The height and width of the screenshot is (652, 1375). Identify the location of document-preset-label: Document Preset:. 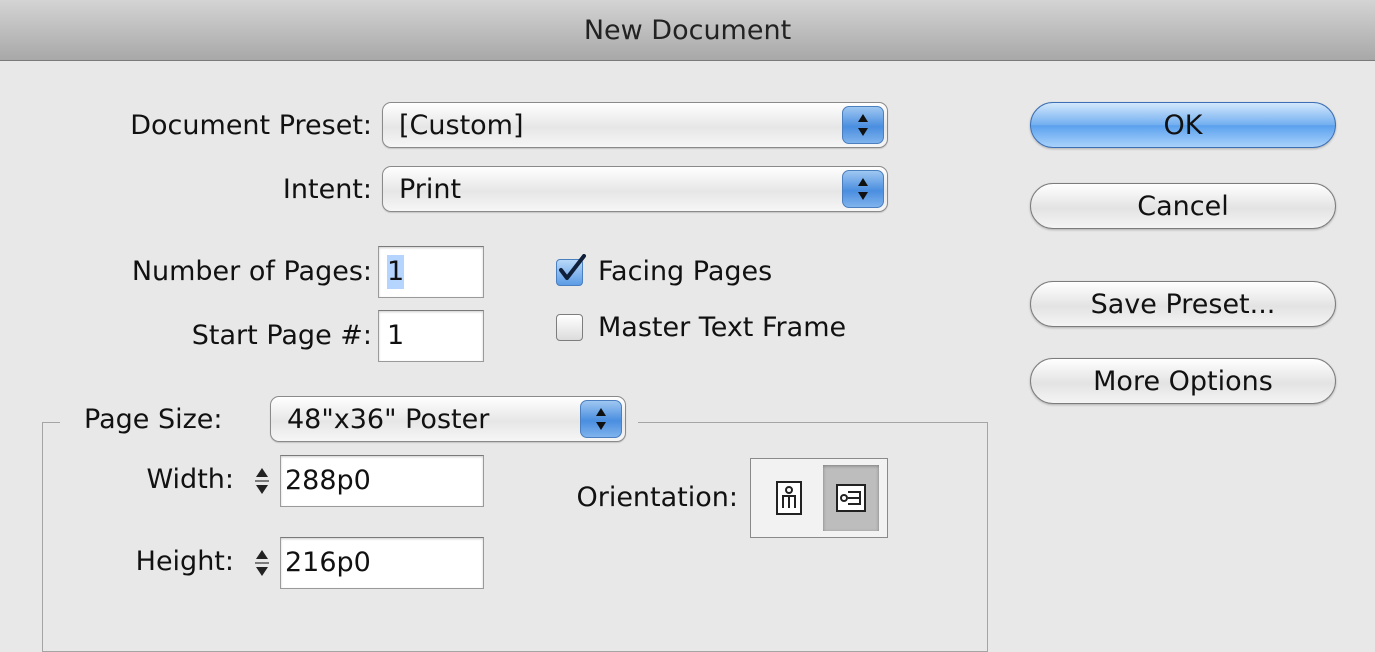
(251, 125).